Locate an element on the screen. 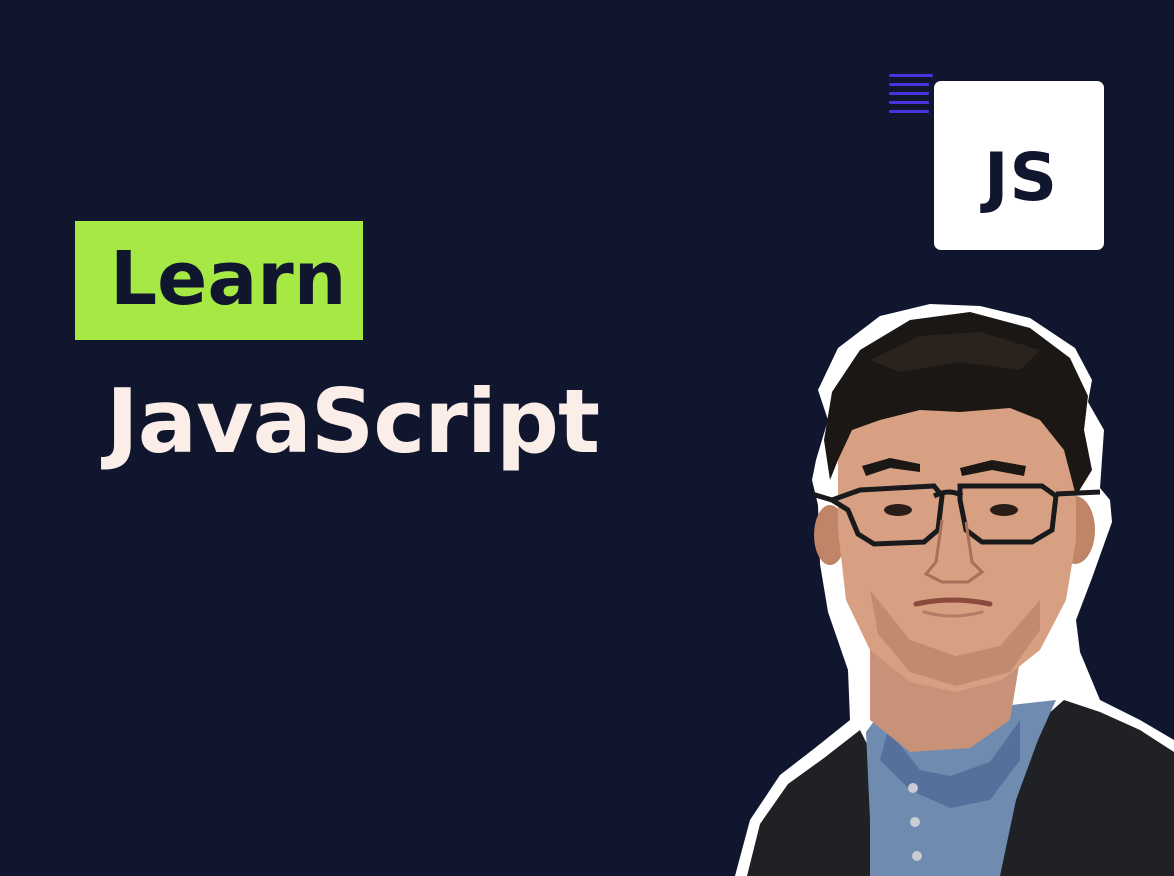 The height and width of the screenshot is (876, 1174). menu-lines-icon is located at coordinates (912, 95).